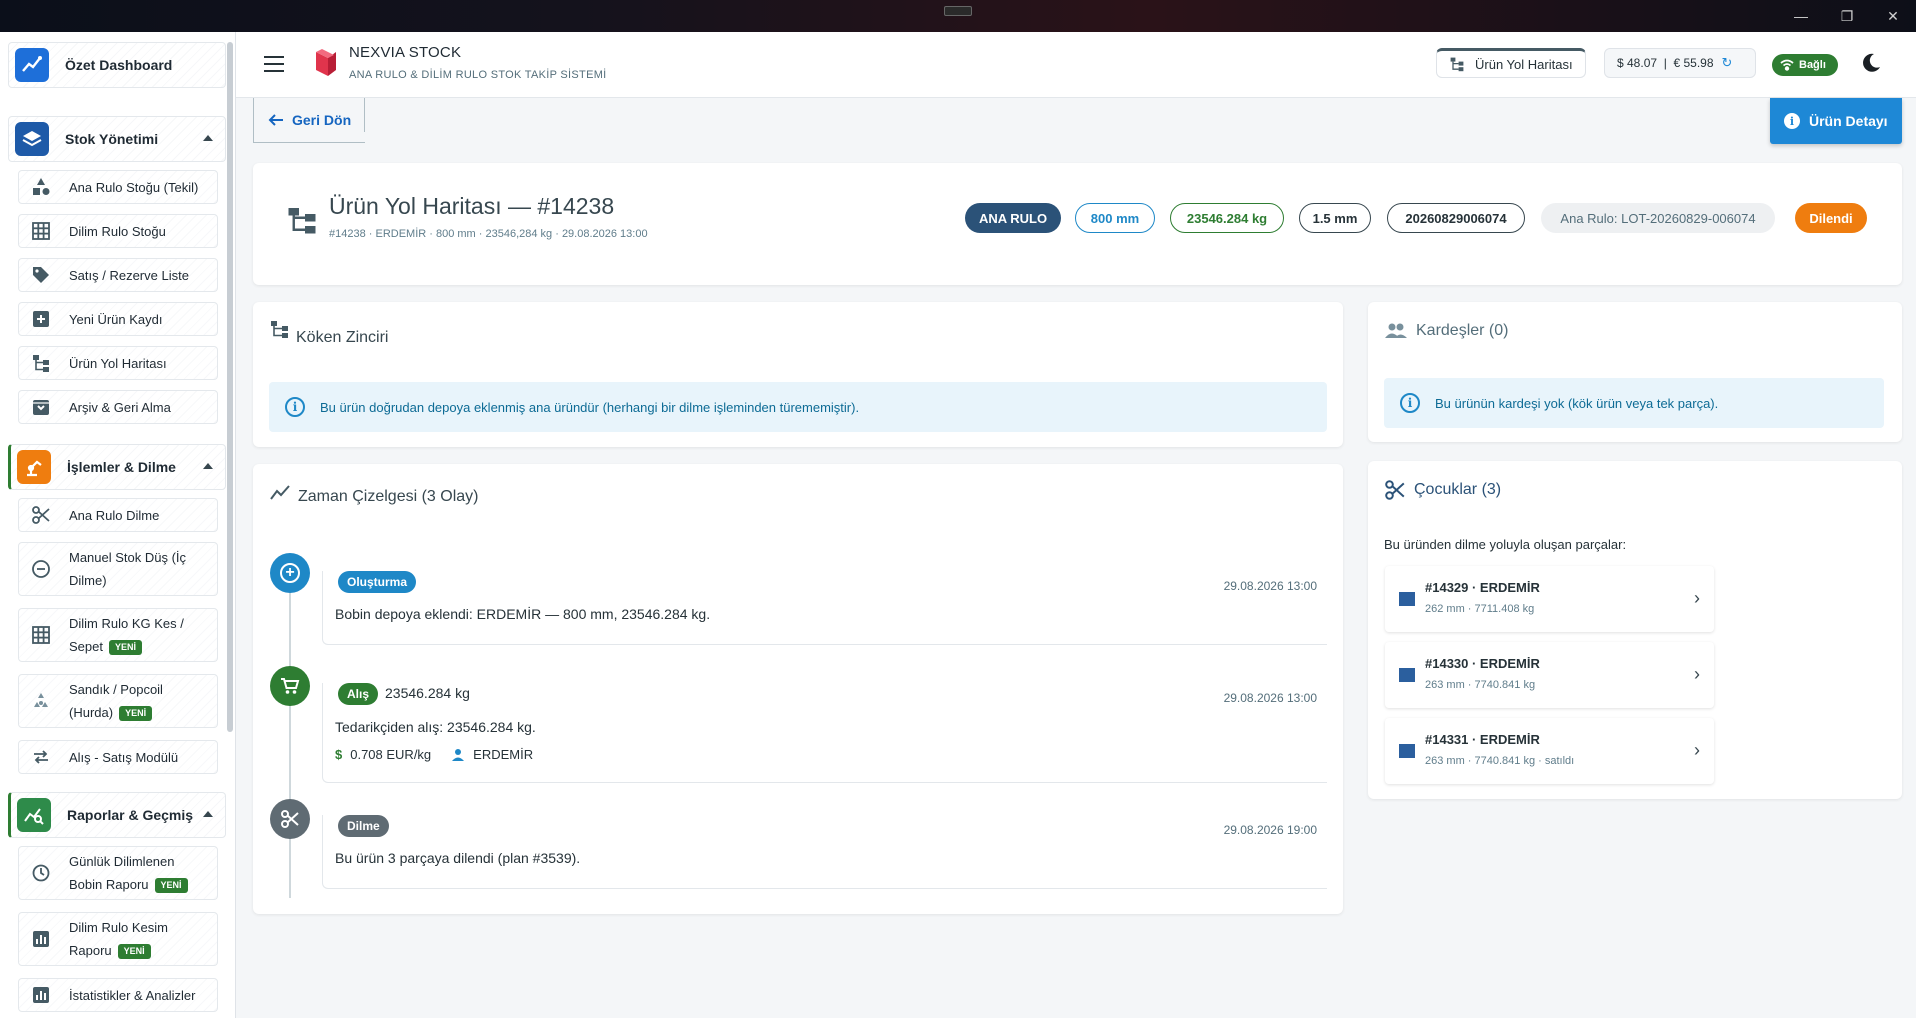 This screenshot has width=1916, height=1018. Describe the element at coordinates (1457, 64) in the screenshot. I see `tree-icon` at that location.